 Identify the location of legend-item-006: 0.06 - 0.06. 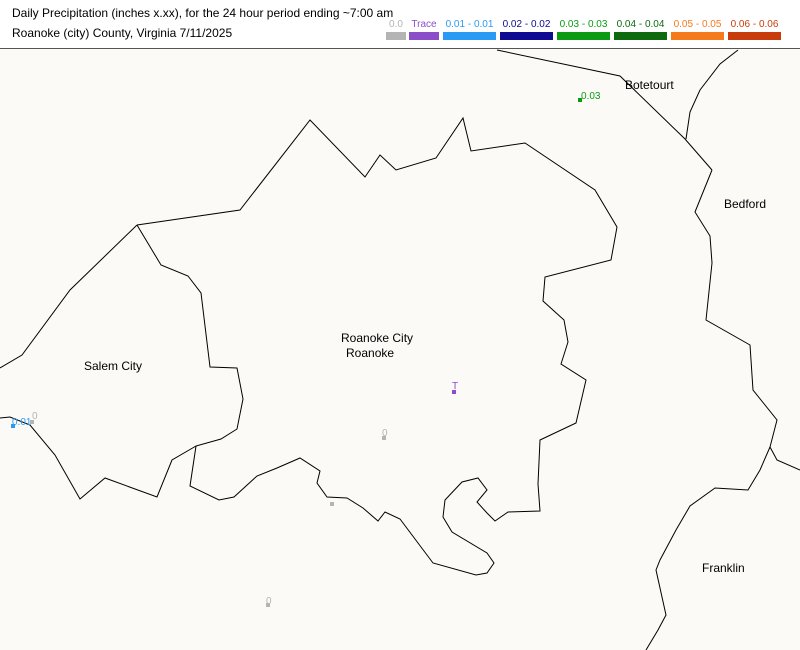
(754, 30).